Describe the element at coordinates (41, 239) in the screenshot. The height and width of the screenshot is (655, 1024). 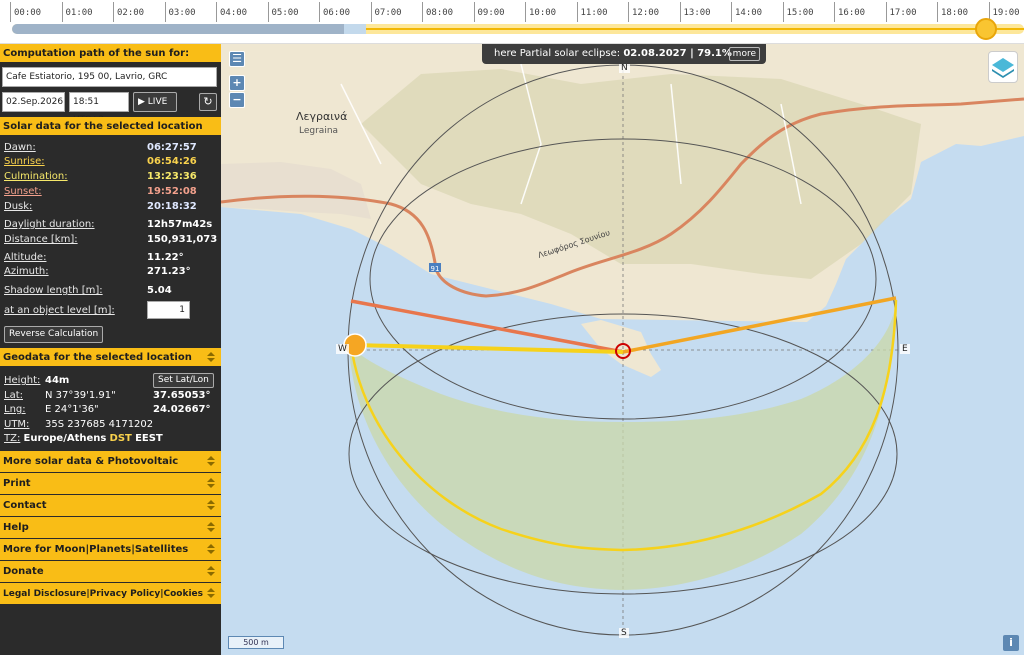
I see `distance-row: Distance [km]:` at that location.